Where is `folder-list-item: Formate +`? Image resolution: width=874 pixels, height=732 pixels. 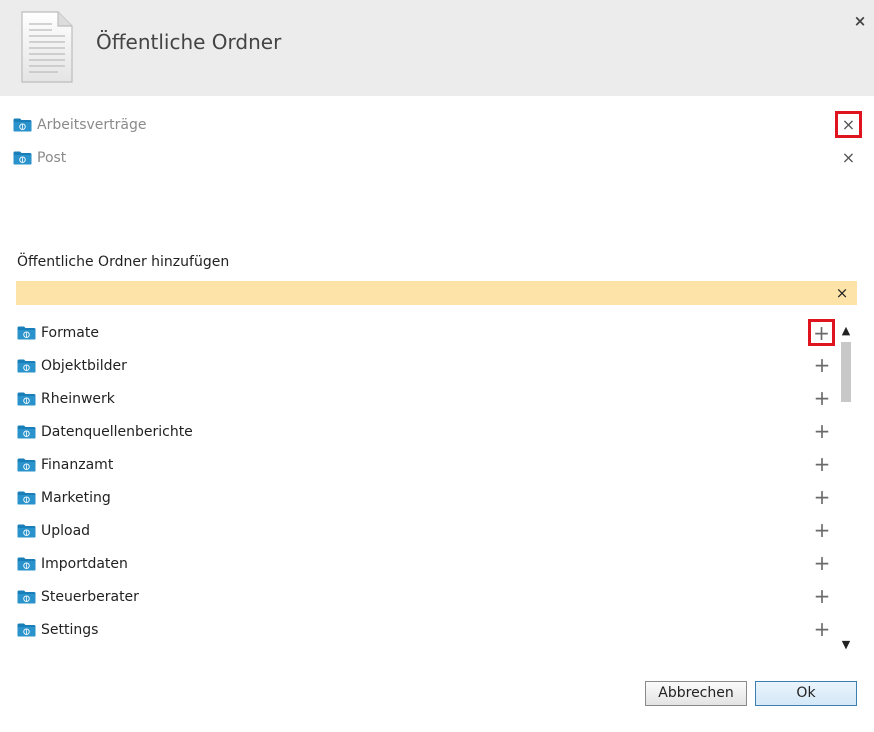 folder-list-item: Formate + is located at coordinates (417, 334).